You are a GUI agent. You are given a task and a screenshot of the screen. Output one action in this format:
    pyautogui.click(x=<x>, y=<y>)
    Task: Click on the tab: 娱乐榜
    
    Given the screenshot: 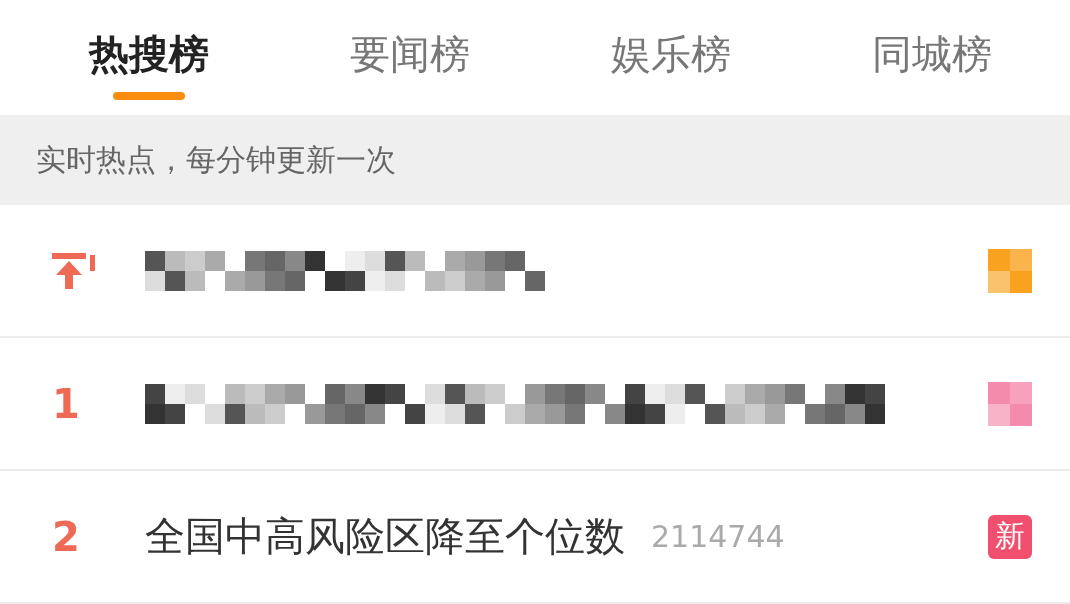 What is the action you would take?
    pyautogui.click(x=670, y=54)
    